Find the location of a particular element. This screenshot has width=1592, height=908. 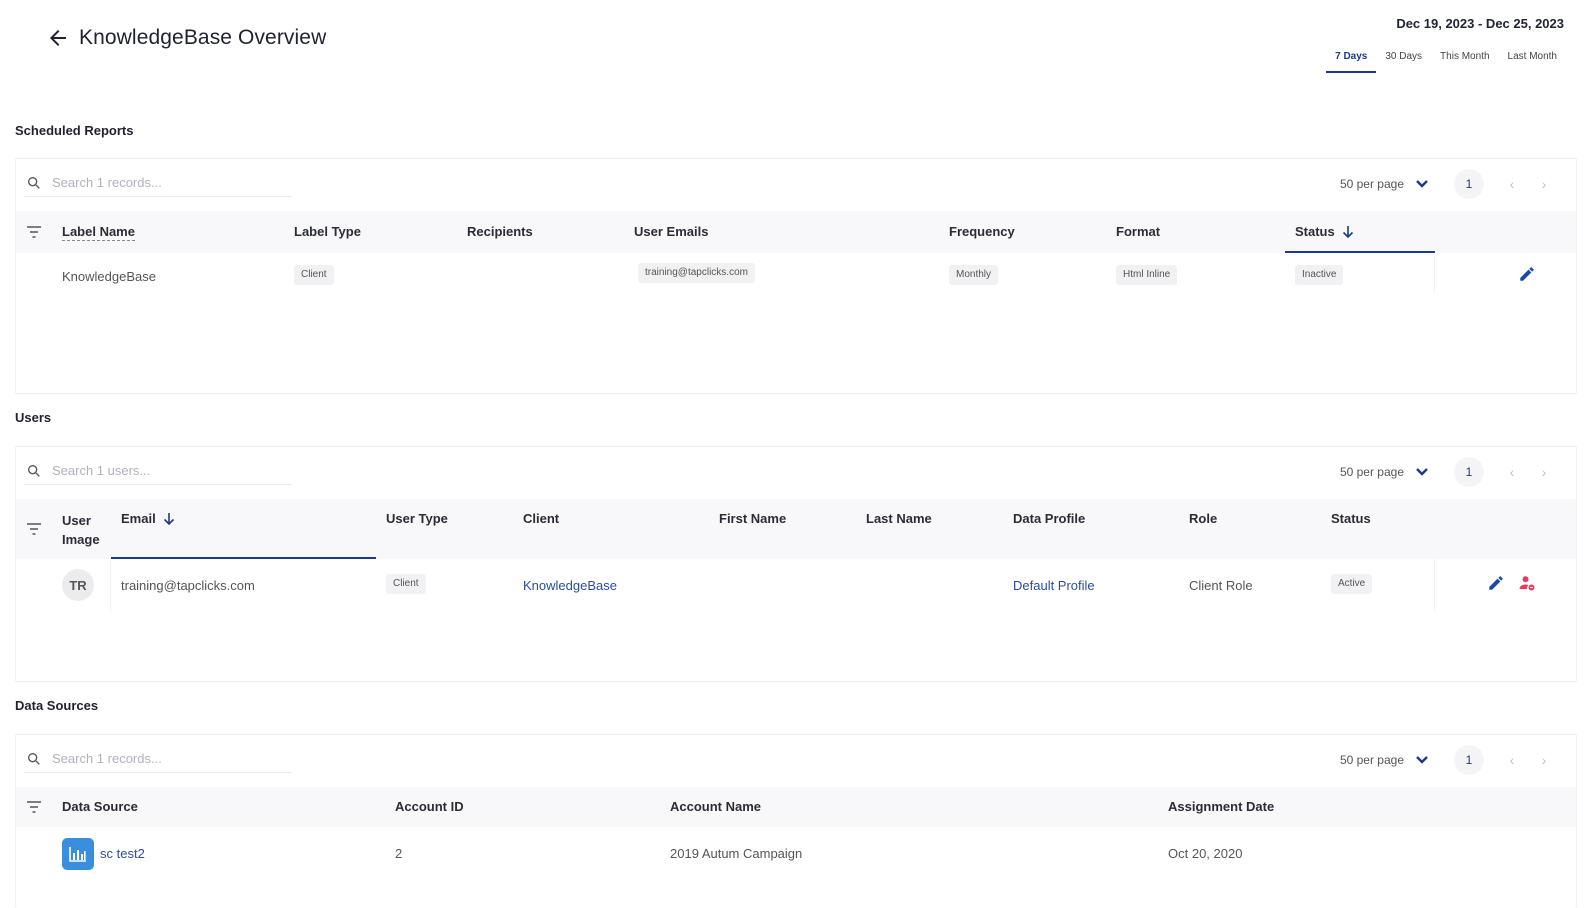

status-badge: Active is located at coordinates (1352, 584).